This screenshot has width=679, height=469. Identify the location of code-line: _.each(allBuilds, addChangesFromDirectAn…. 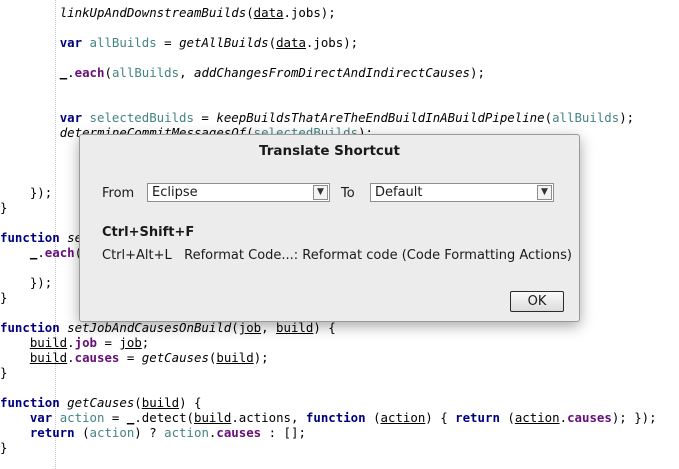
(242, 72).